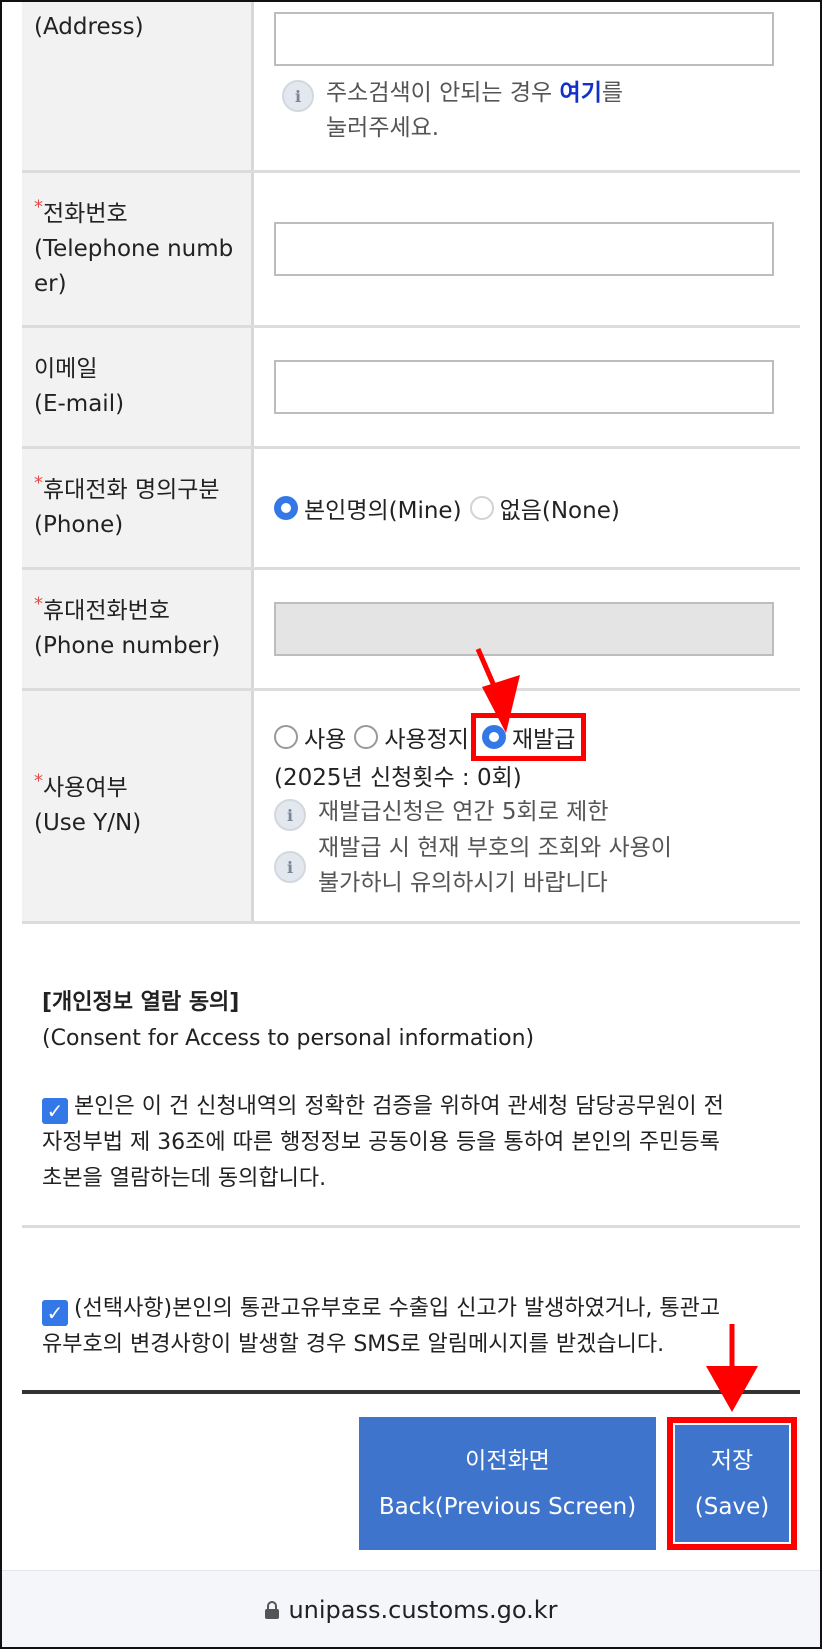 The image size is (822, 1649). I want to click on row-phone-number: *휴대전화번호 (Phone number), so click(411, 630).